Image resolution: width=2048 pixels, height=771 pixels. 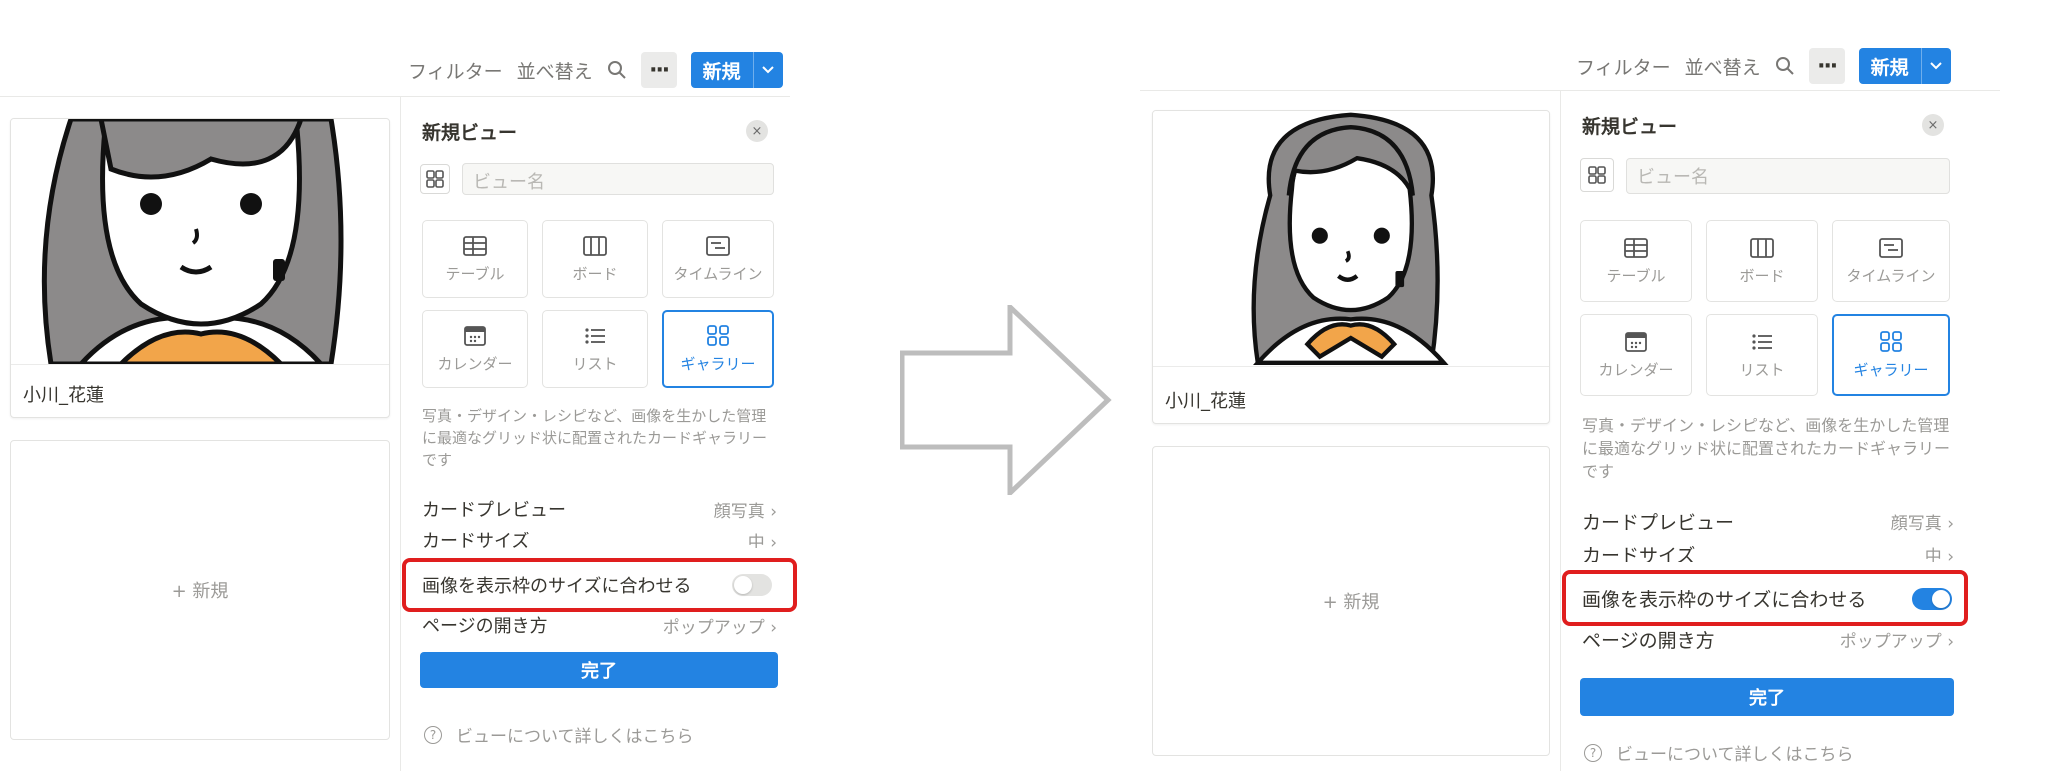 What do you see at coordinates (557, 586) in the screenshot?
I see `row-label: 画像を表示枠のサイズに合わせる` at bounding box center [557, 586].